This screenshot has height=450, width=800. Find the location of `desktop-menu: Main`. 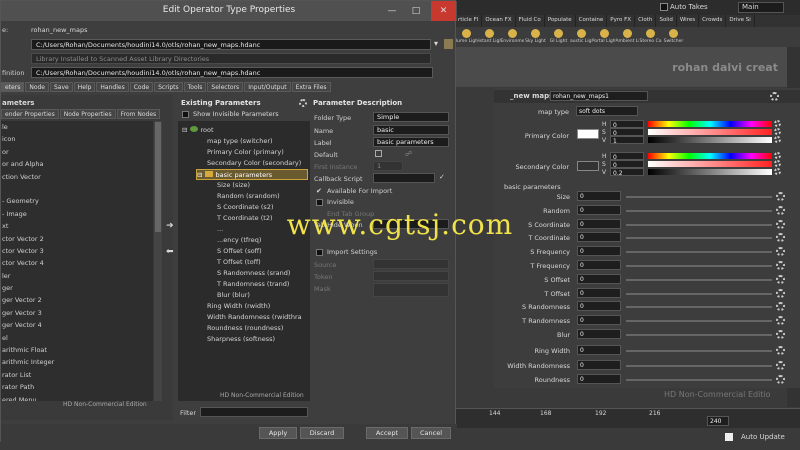

desktop-menu: Main is located at coordinates (761, 7).